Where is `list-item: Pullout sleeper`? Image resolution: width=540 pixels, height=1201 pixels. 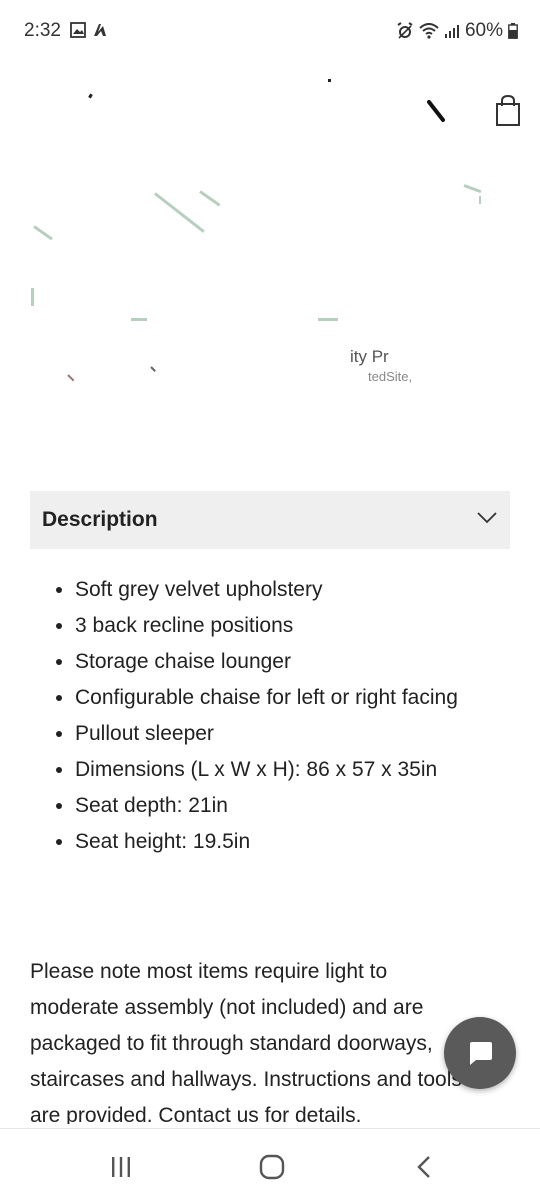 list-item: Pullout sleeper is located at coordinates (295, 734).